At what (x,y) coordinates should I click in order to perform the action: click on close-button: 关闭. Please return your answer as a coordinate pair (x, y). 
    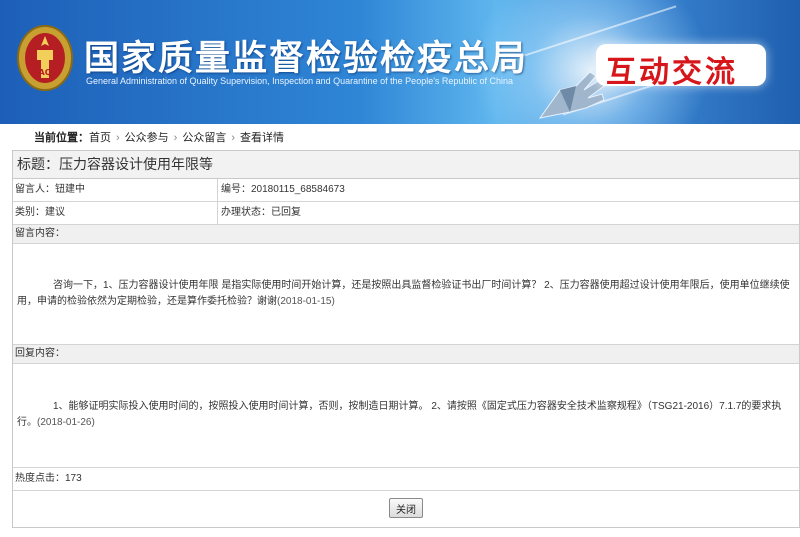
    Looking at the image, I should click on (406, 508).